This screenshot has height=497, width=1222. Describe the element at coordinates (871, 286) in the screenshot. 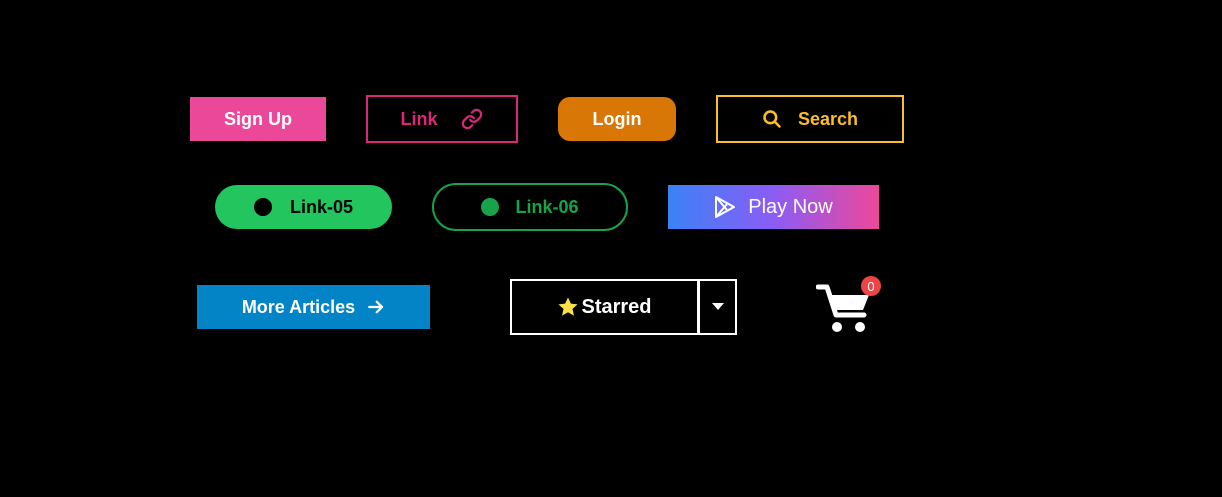

I see `cart-count-badge: 0` at that location.